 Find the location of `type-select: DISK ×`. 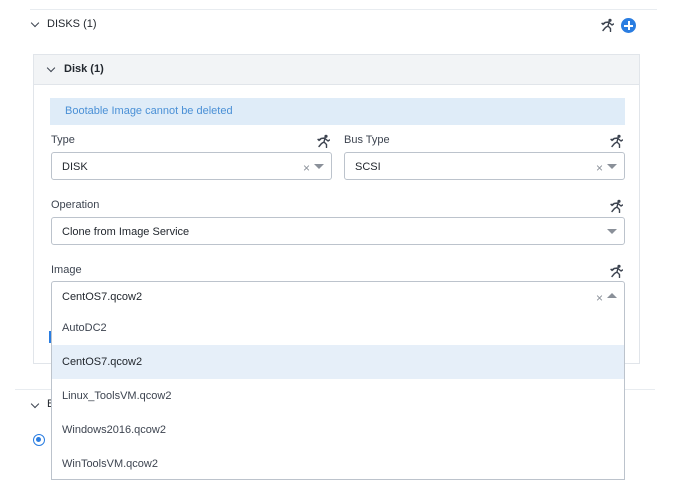

type-select: DISK × is located at coordinates (191, 166).